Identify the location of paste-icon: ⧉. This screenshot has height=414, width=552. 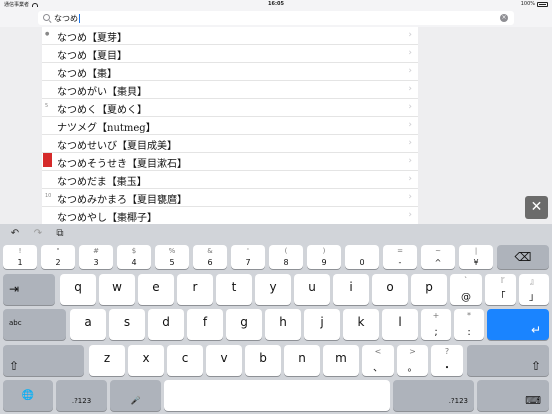
(60, 234).